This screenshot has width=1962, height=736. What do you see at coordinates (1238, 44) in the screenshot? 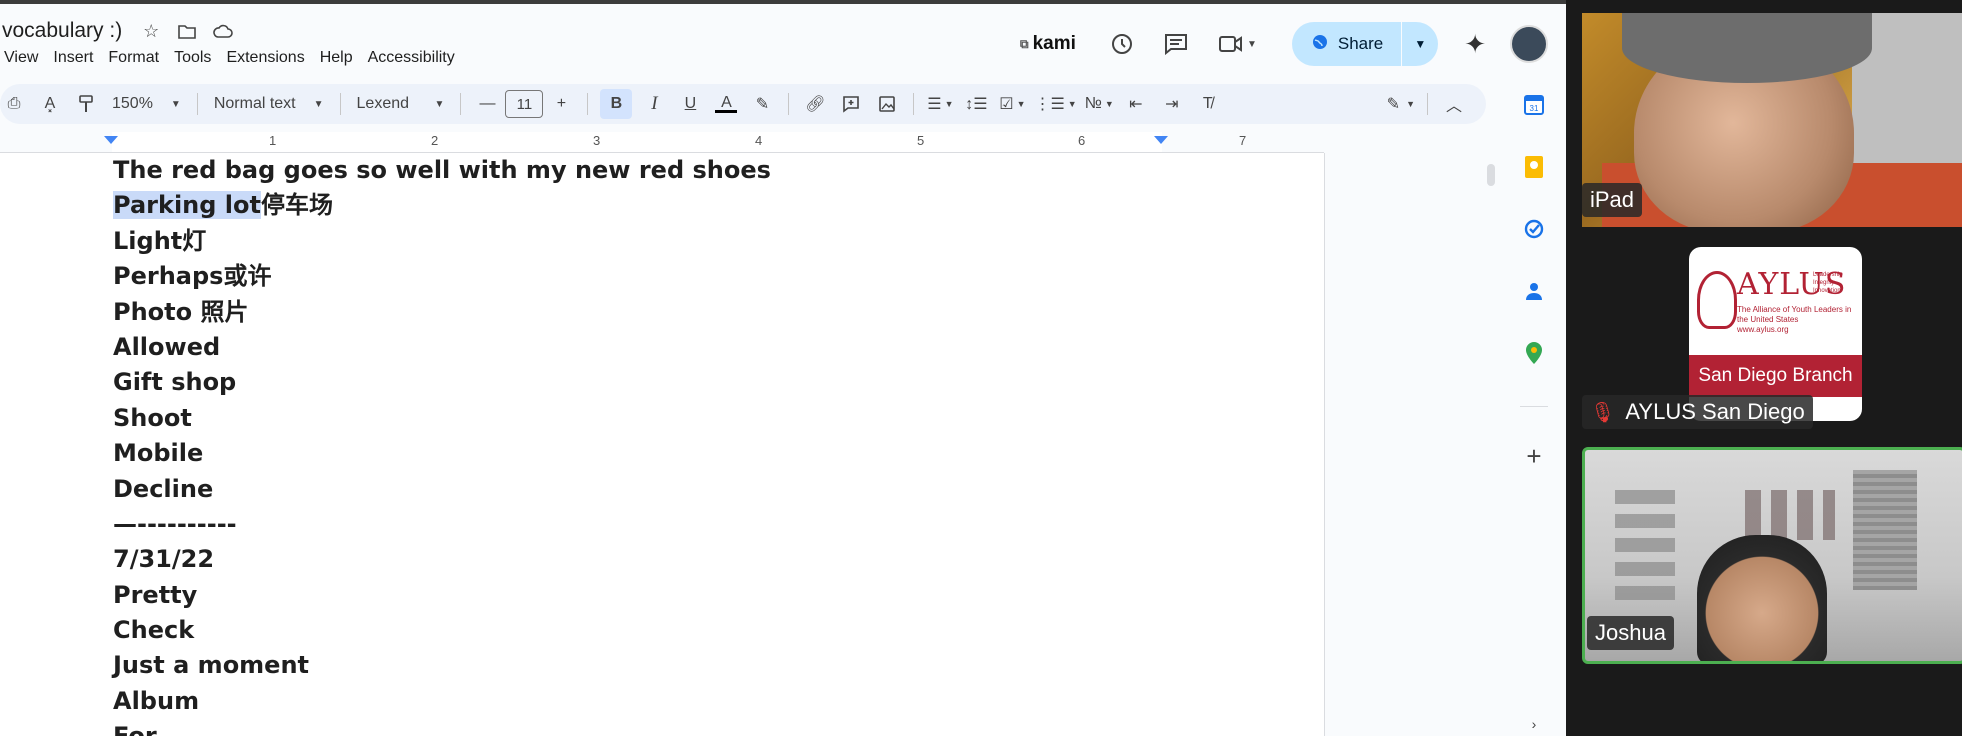
I see `meet-video-icon: ▼` at bounding box center [1238, 44].